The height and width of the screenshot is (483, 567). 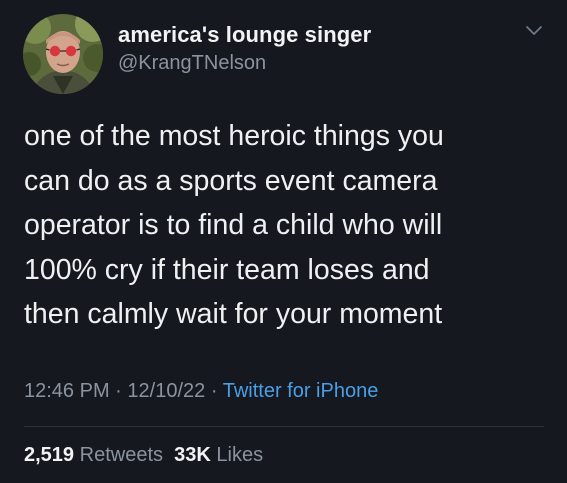 What do you see at coordinates (67, 391) in the screenshot?
I see `tweet-time: 12:46 PM` at bounding box center [67, 391].